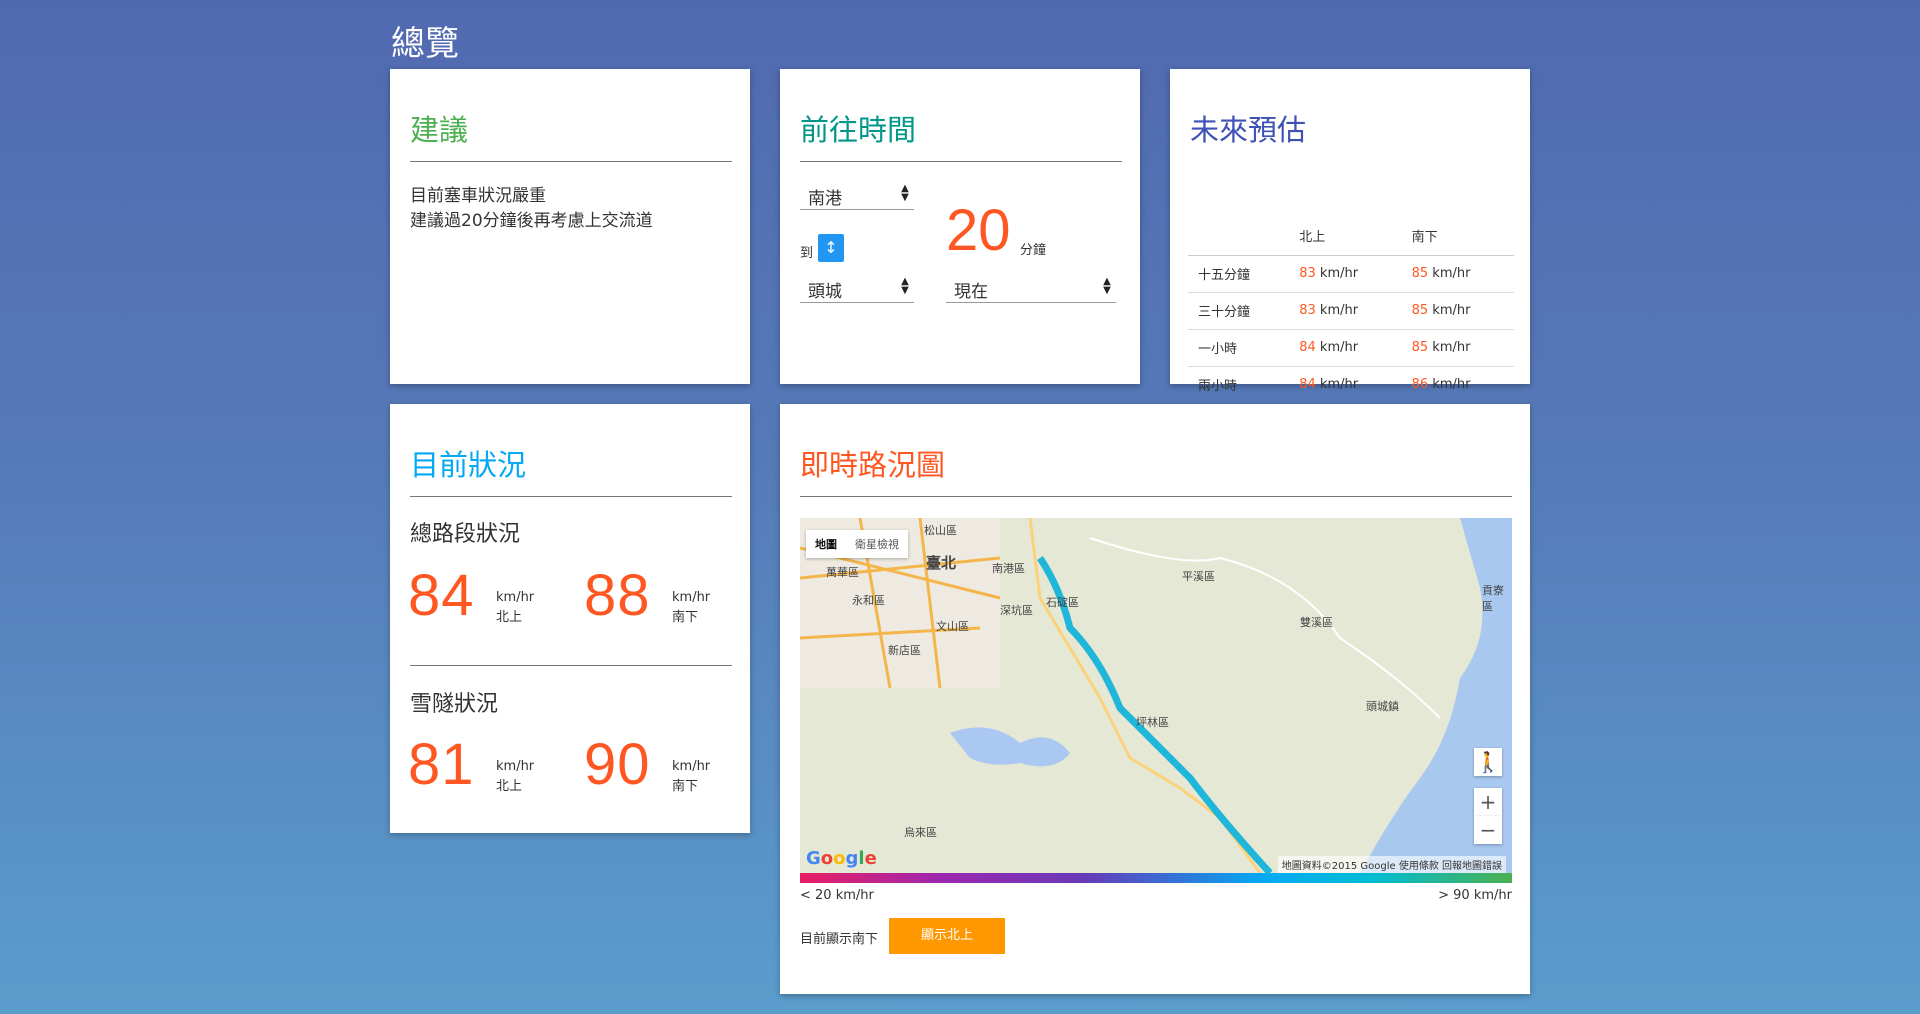  What do you see at coordinates (478, 196) in the screenshot?
I see `suggestion-line-1: 目前塞車狀況嚴重` at bounding box center [478, 196].